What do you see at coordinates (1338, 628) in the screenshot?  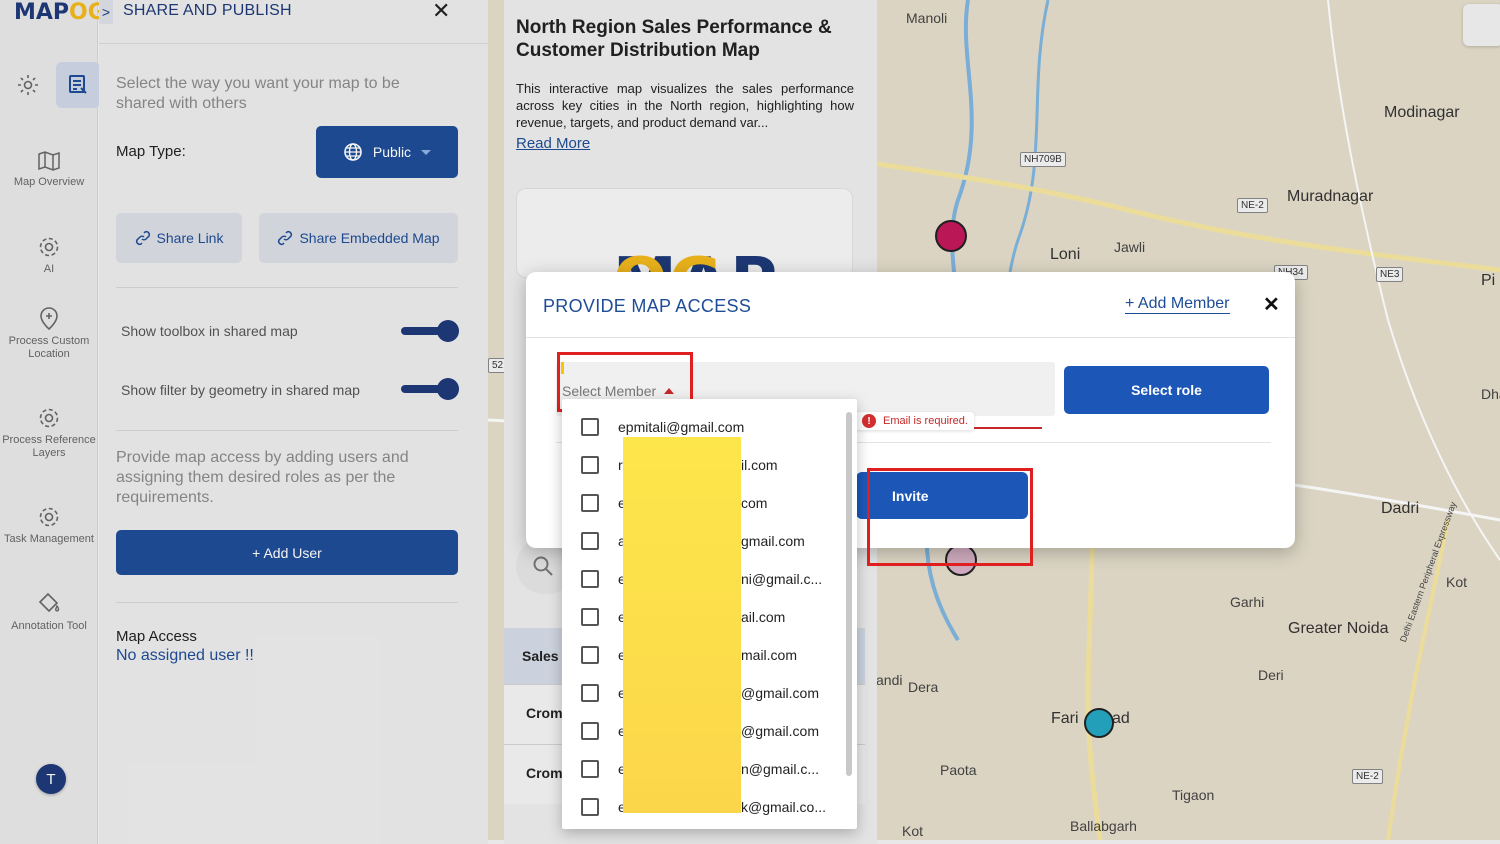 I see `map-label: Greater Noida` at bounding box center [1338, 628].